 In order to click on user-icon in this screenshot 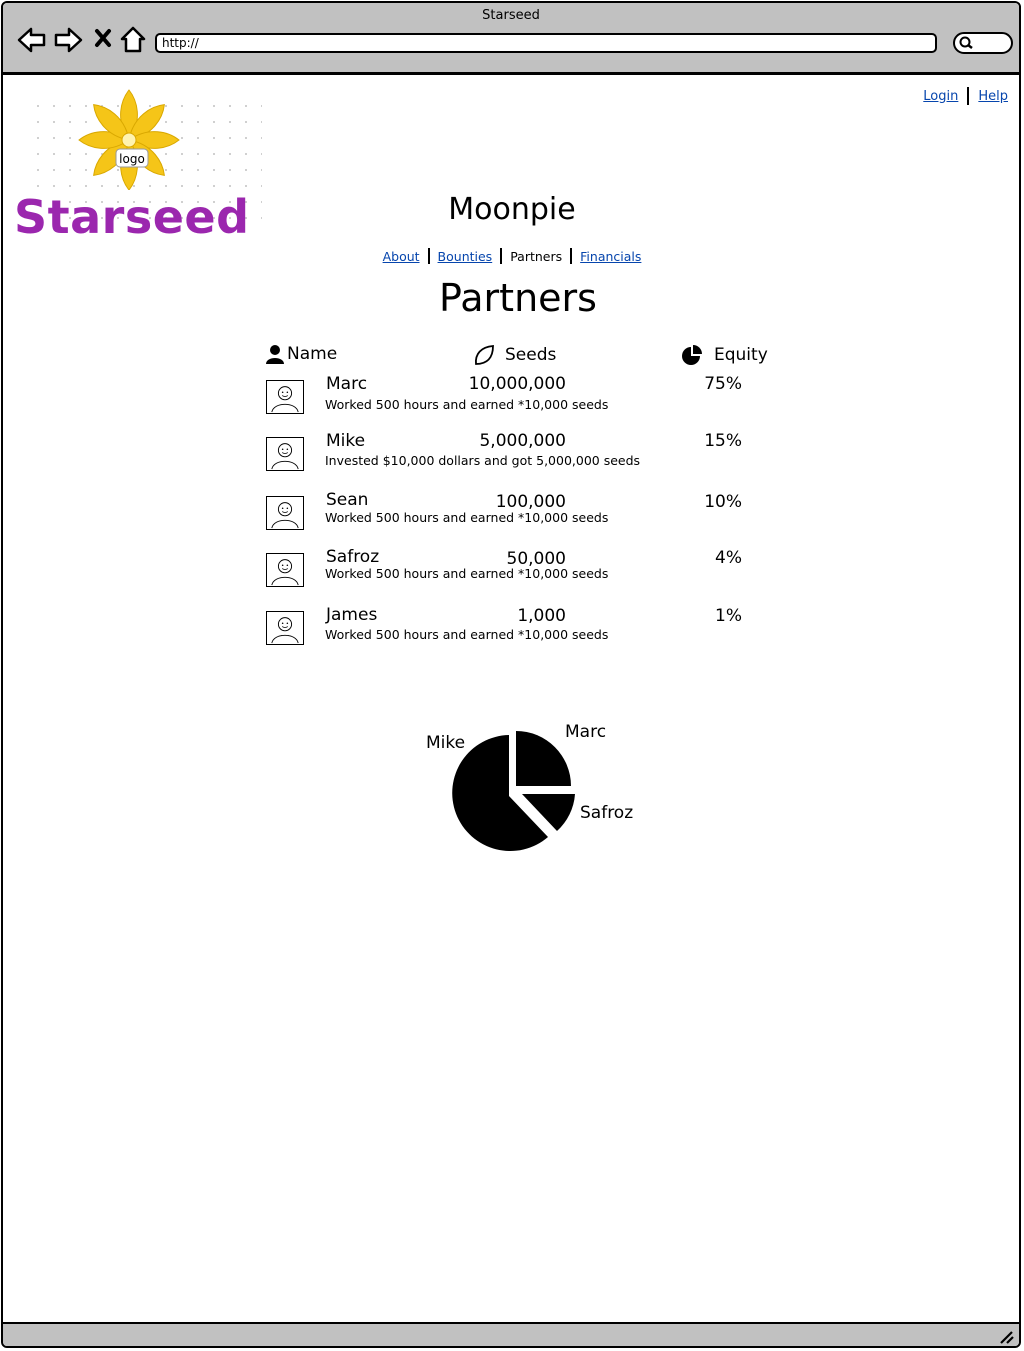, I will do `click(275, 354)`.